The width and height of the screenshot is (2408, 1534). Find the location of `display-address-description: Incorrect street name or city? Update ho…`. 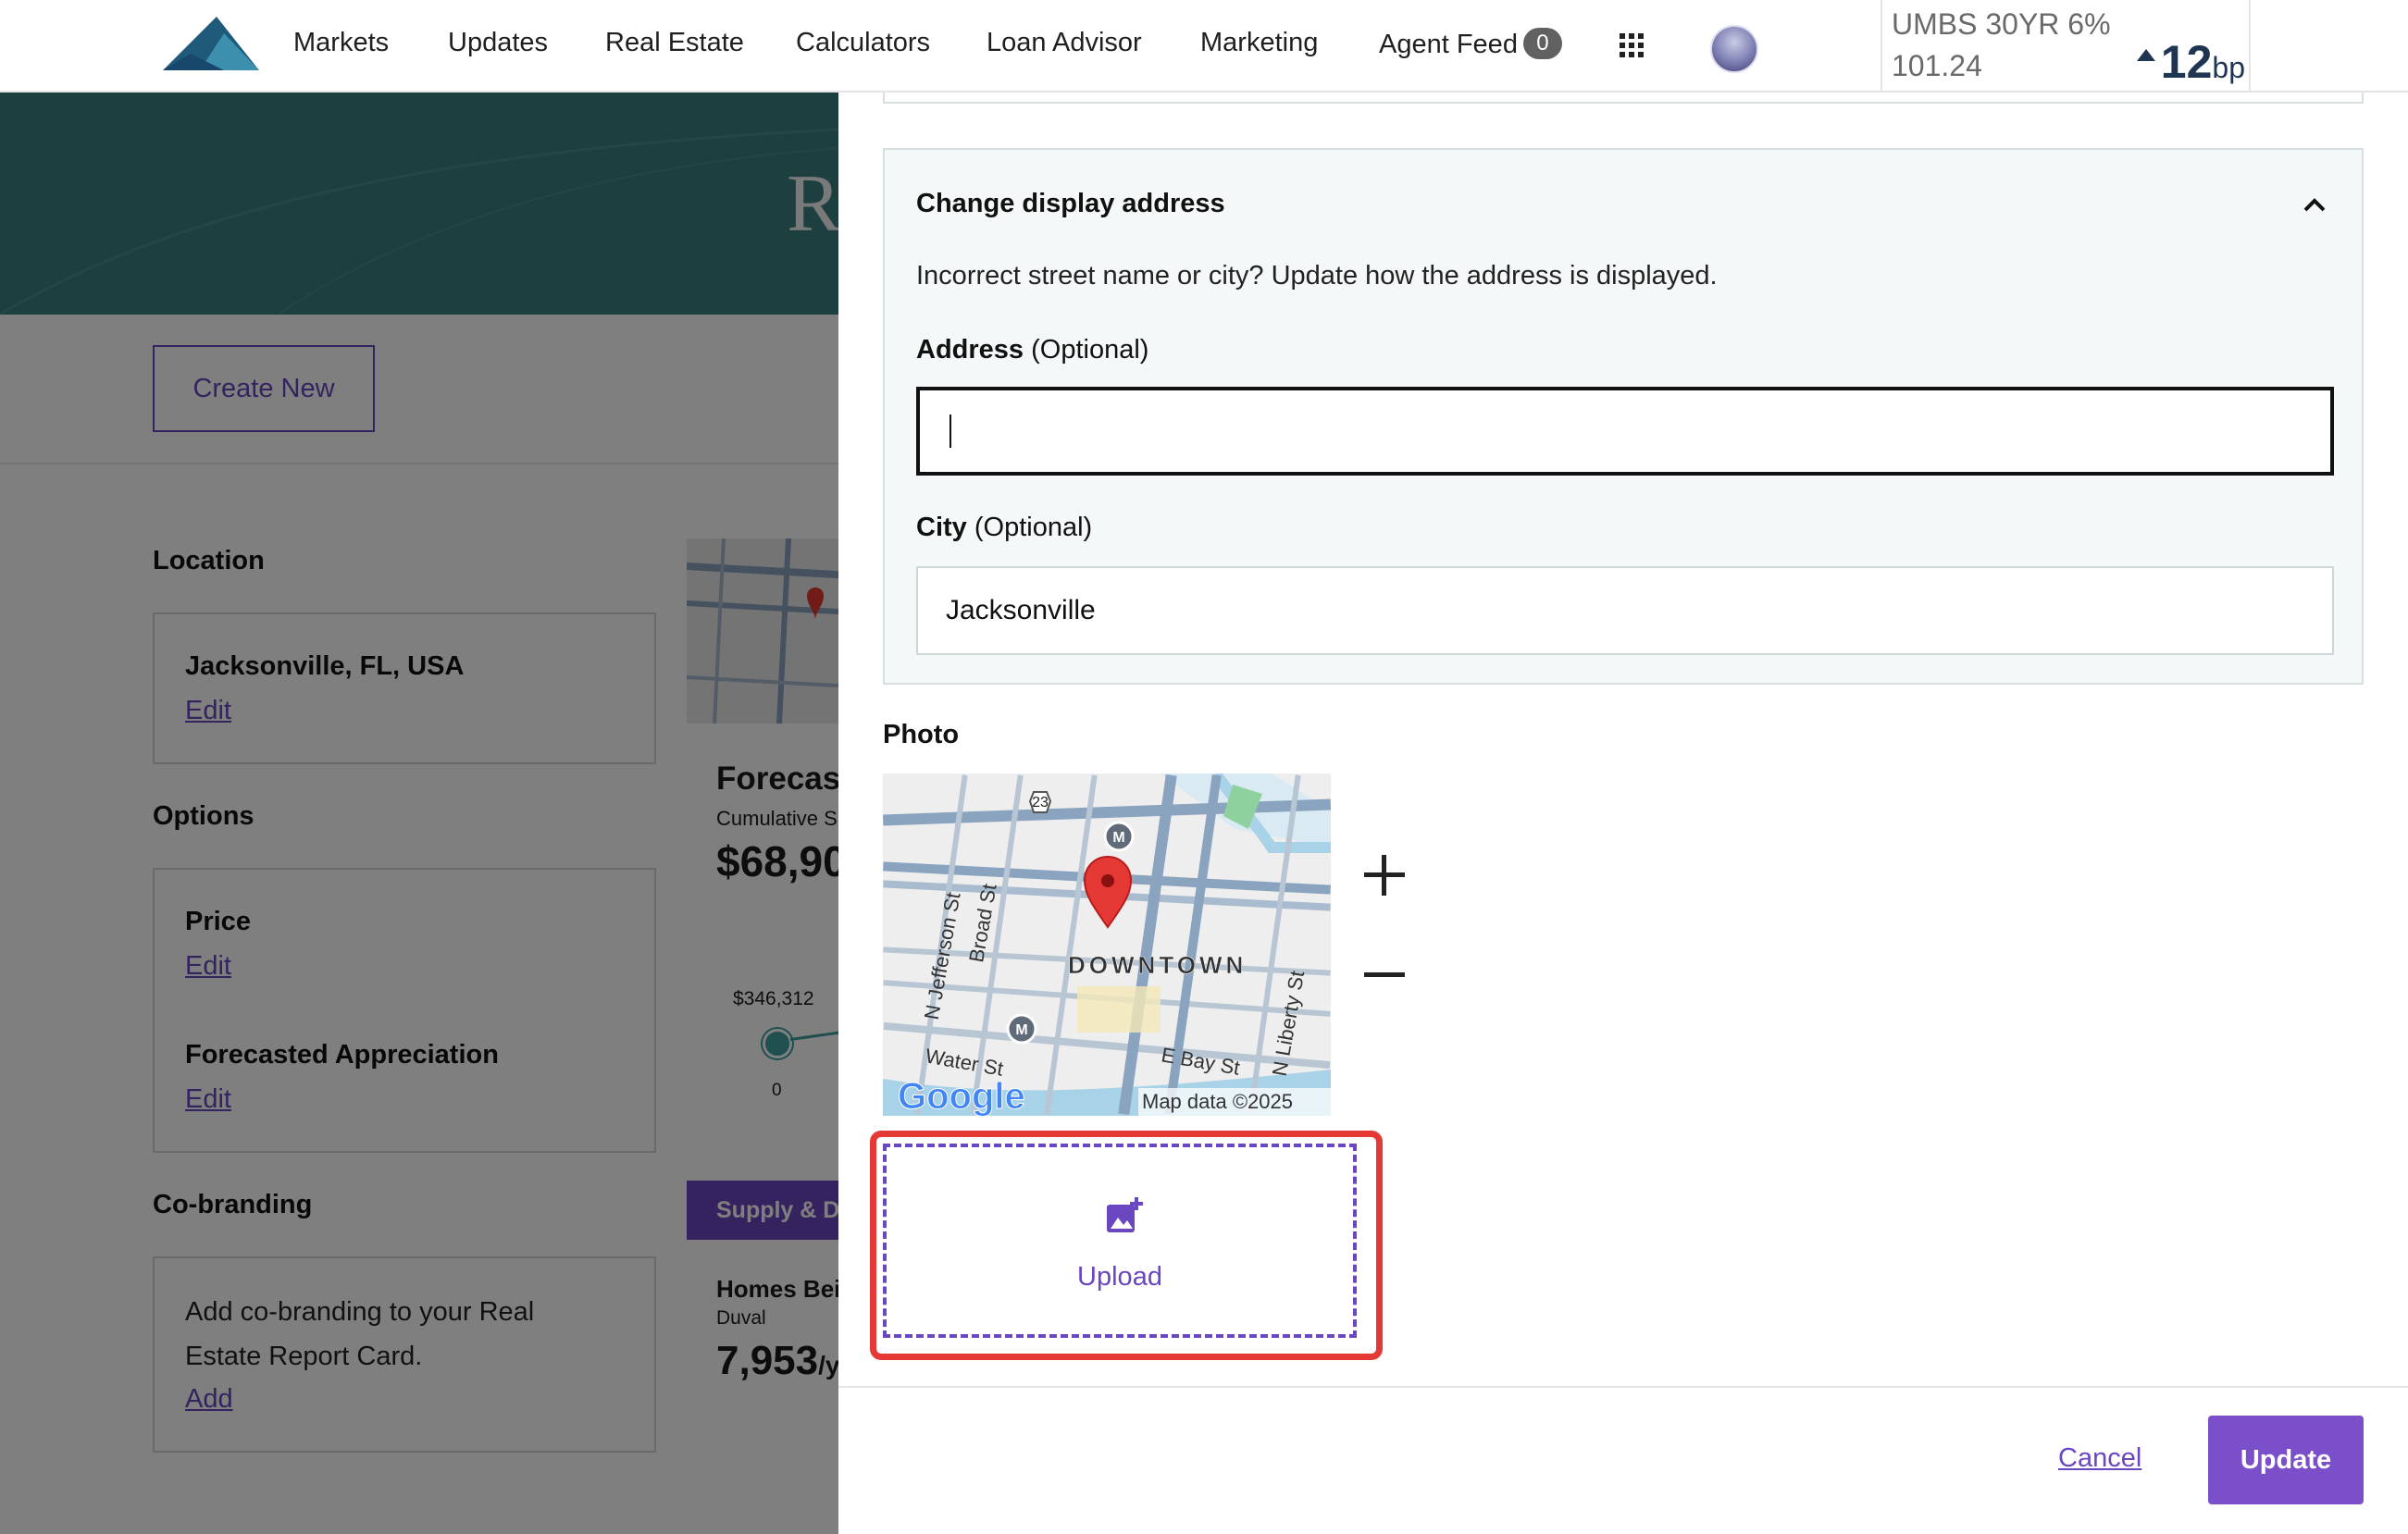

display-address-description: Incorrect street name or city? Update ho… is located at coordinates (1317, 276).